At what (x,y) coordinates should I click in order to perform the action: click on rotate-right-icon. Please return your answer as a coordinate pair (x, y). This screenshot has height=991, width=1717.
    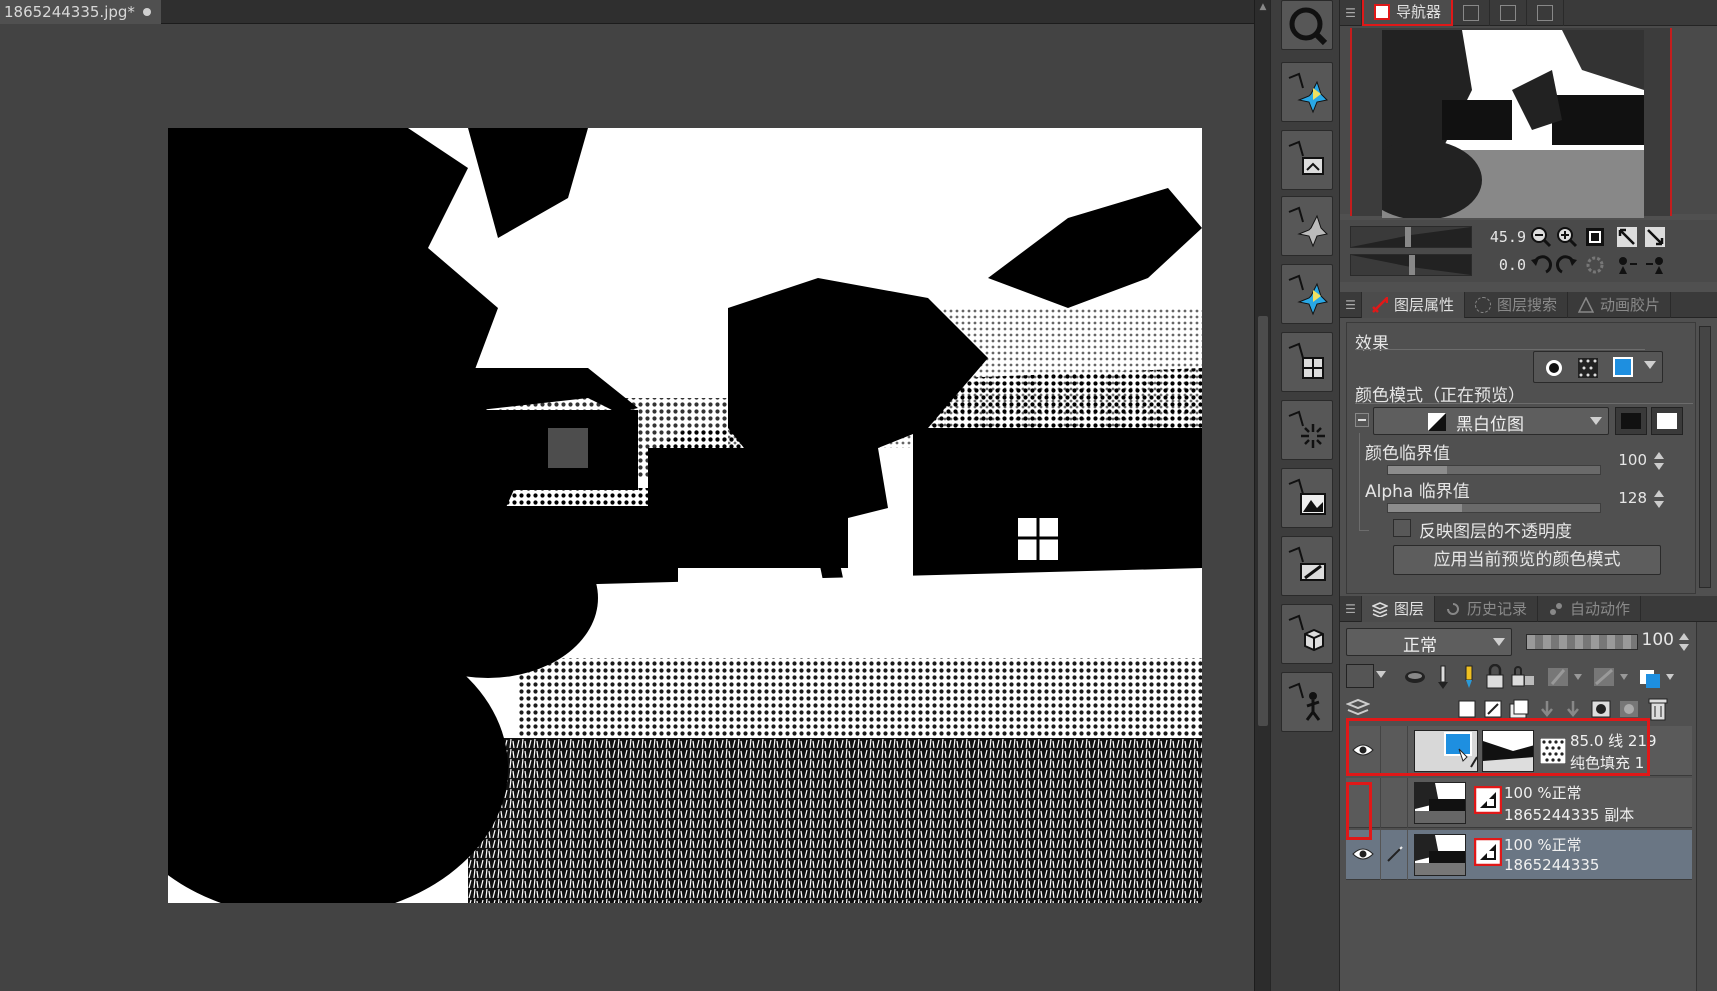
    Looking at the image, I should click on (1567, 265).